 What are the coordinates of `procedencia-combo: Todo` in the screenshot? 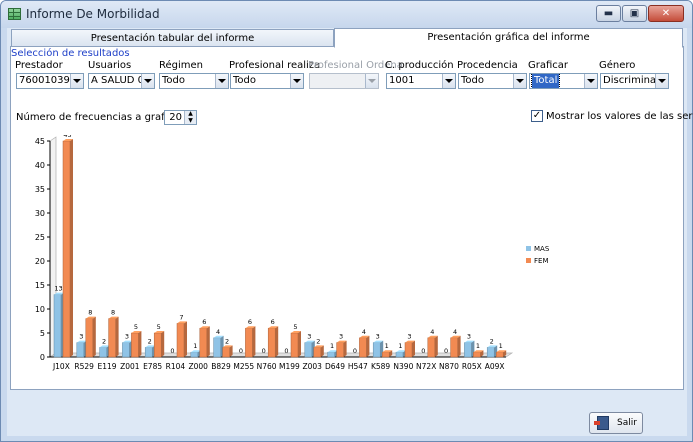 It's located at (492, 81).